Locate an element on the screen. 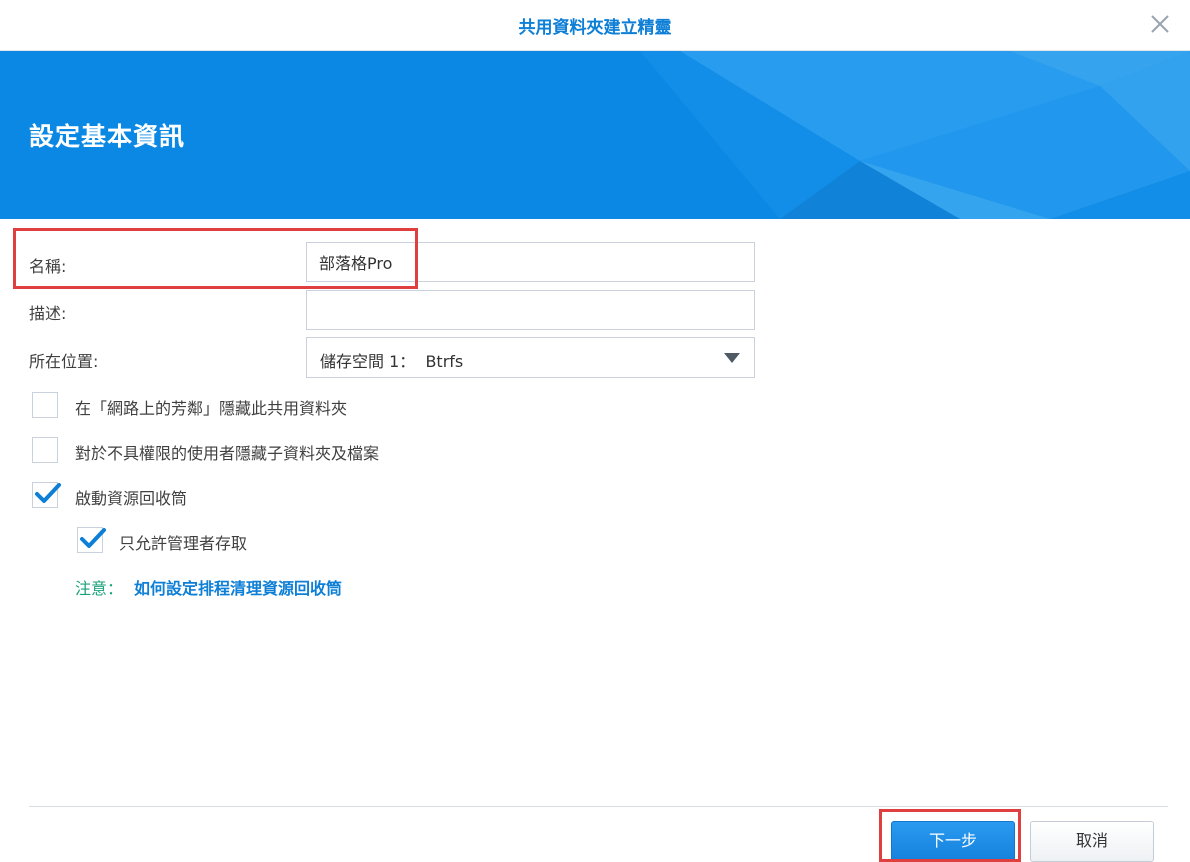 The image size is (1190, 862). note-prefix: 注意： is located at coordinates (99, 588).